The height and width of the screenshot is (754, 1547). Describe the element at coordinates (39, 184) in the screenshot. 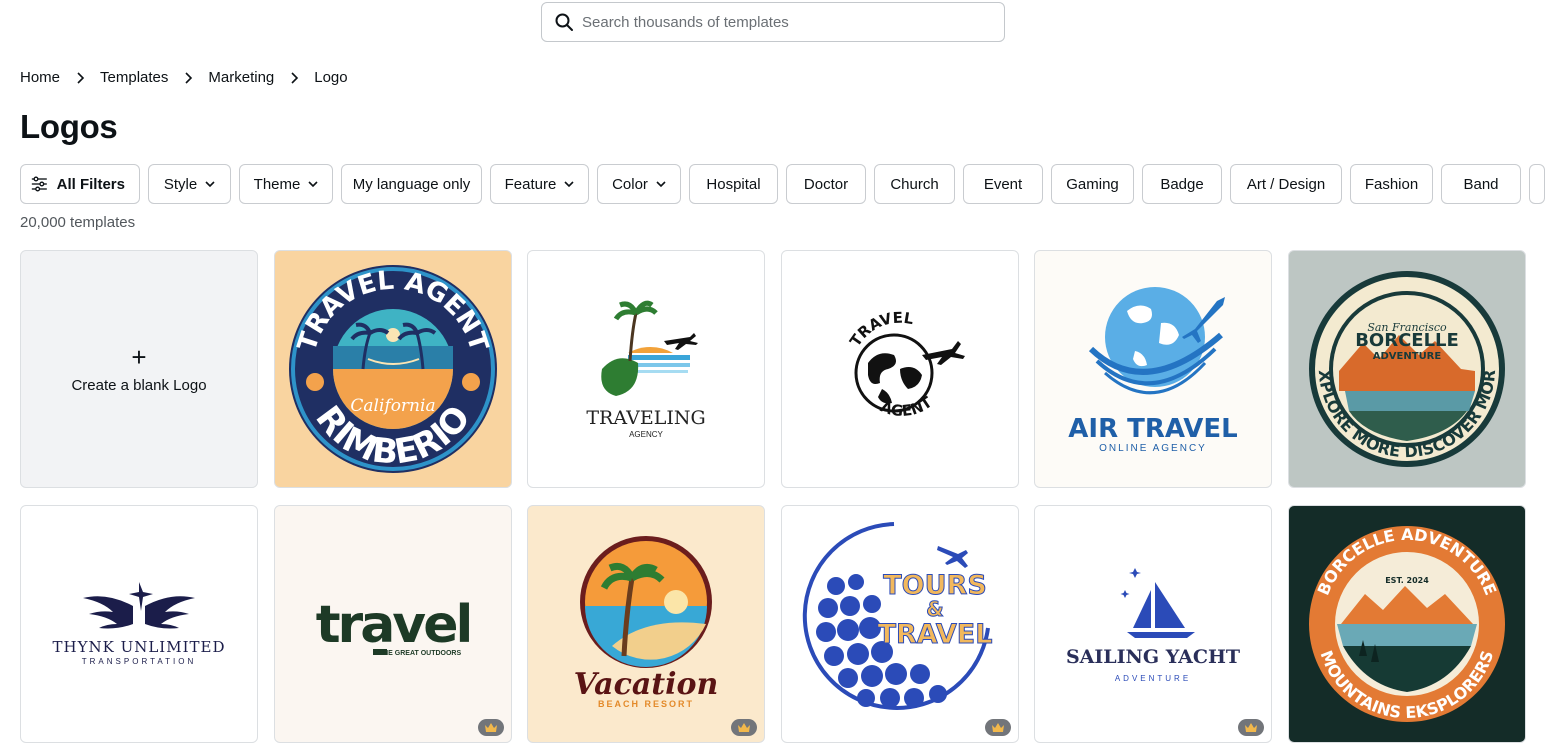

I see `sliders-icon` at that location.